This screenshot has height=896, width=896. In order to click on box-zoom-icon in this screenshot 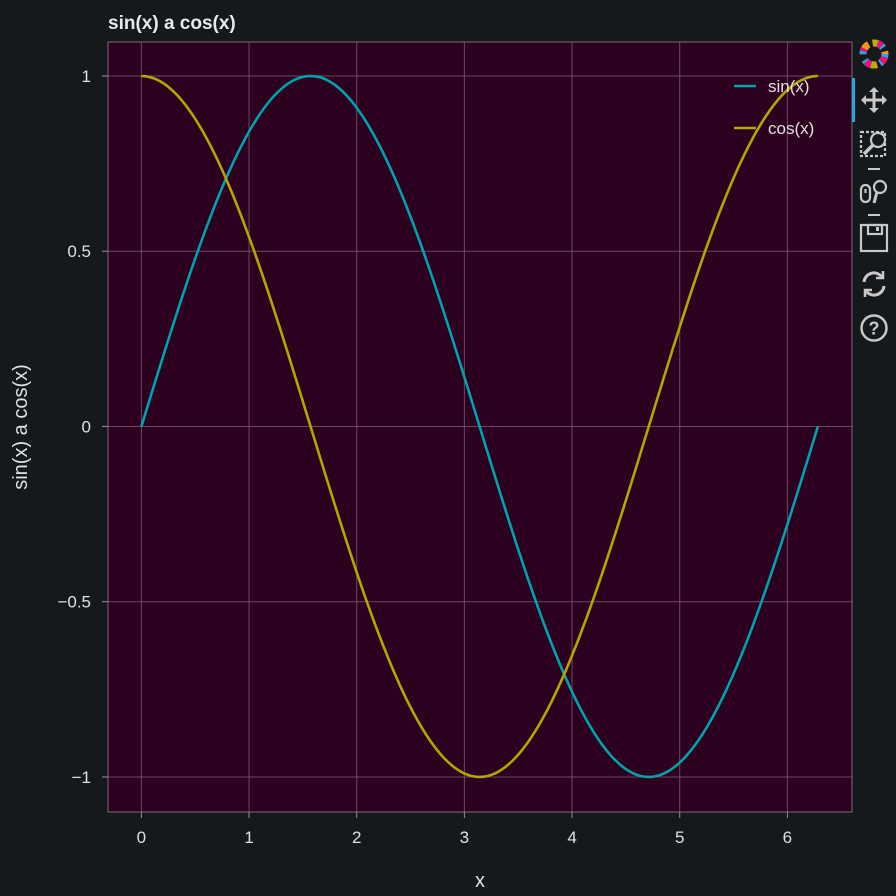, I will do `click(874, 144)`.